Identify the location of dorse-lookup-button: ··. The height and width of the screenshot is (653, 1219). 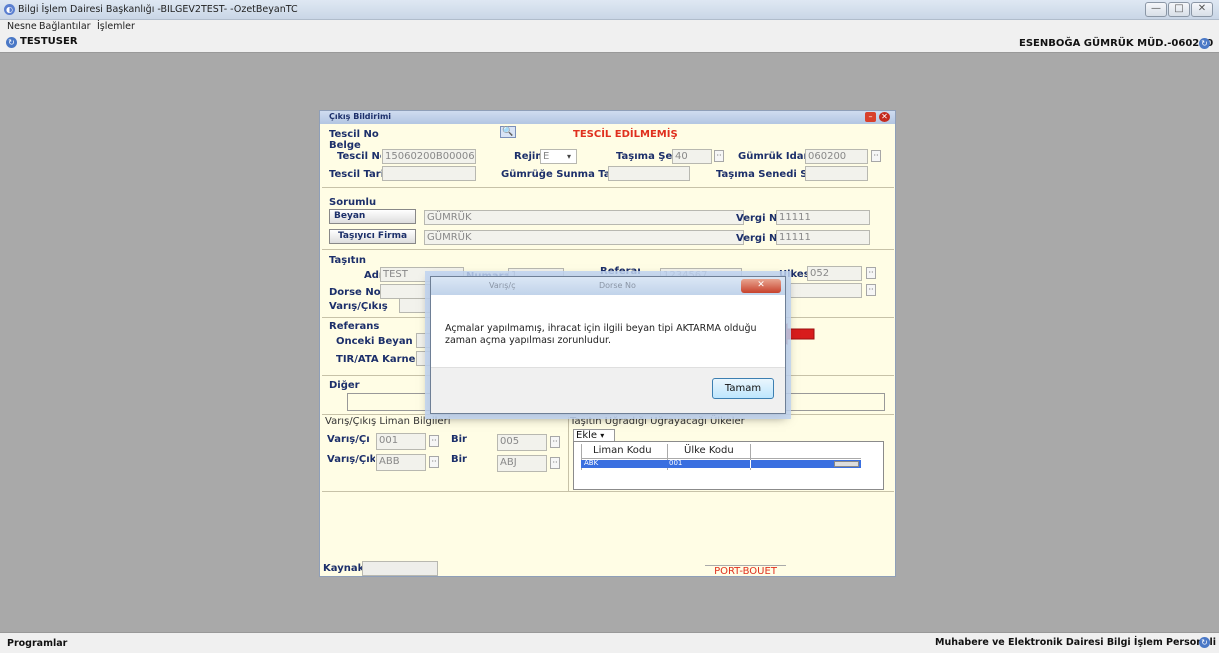
(871, 290).